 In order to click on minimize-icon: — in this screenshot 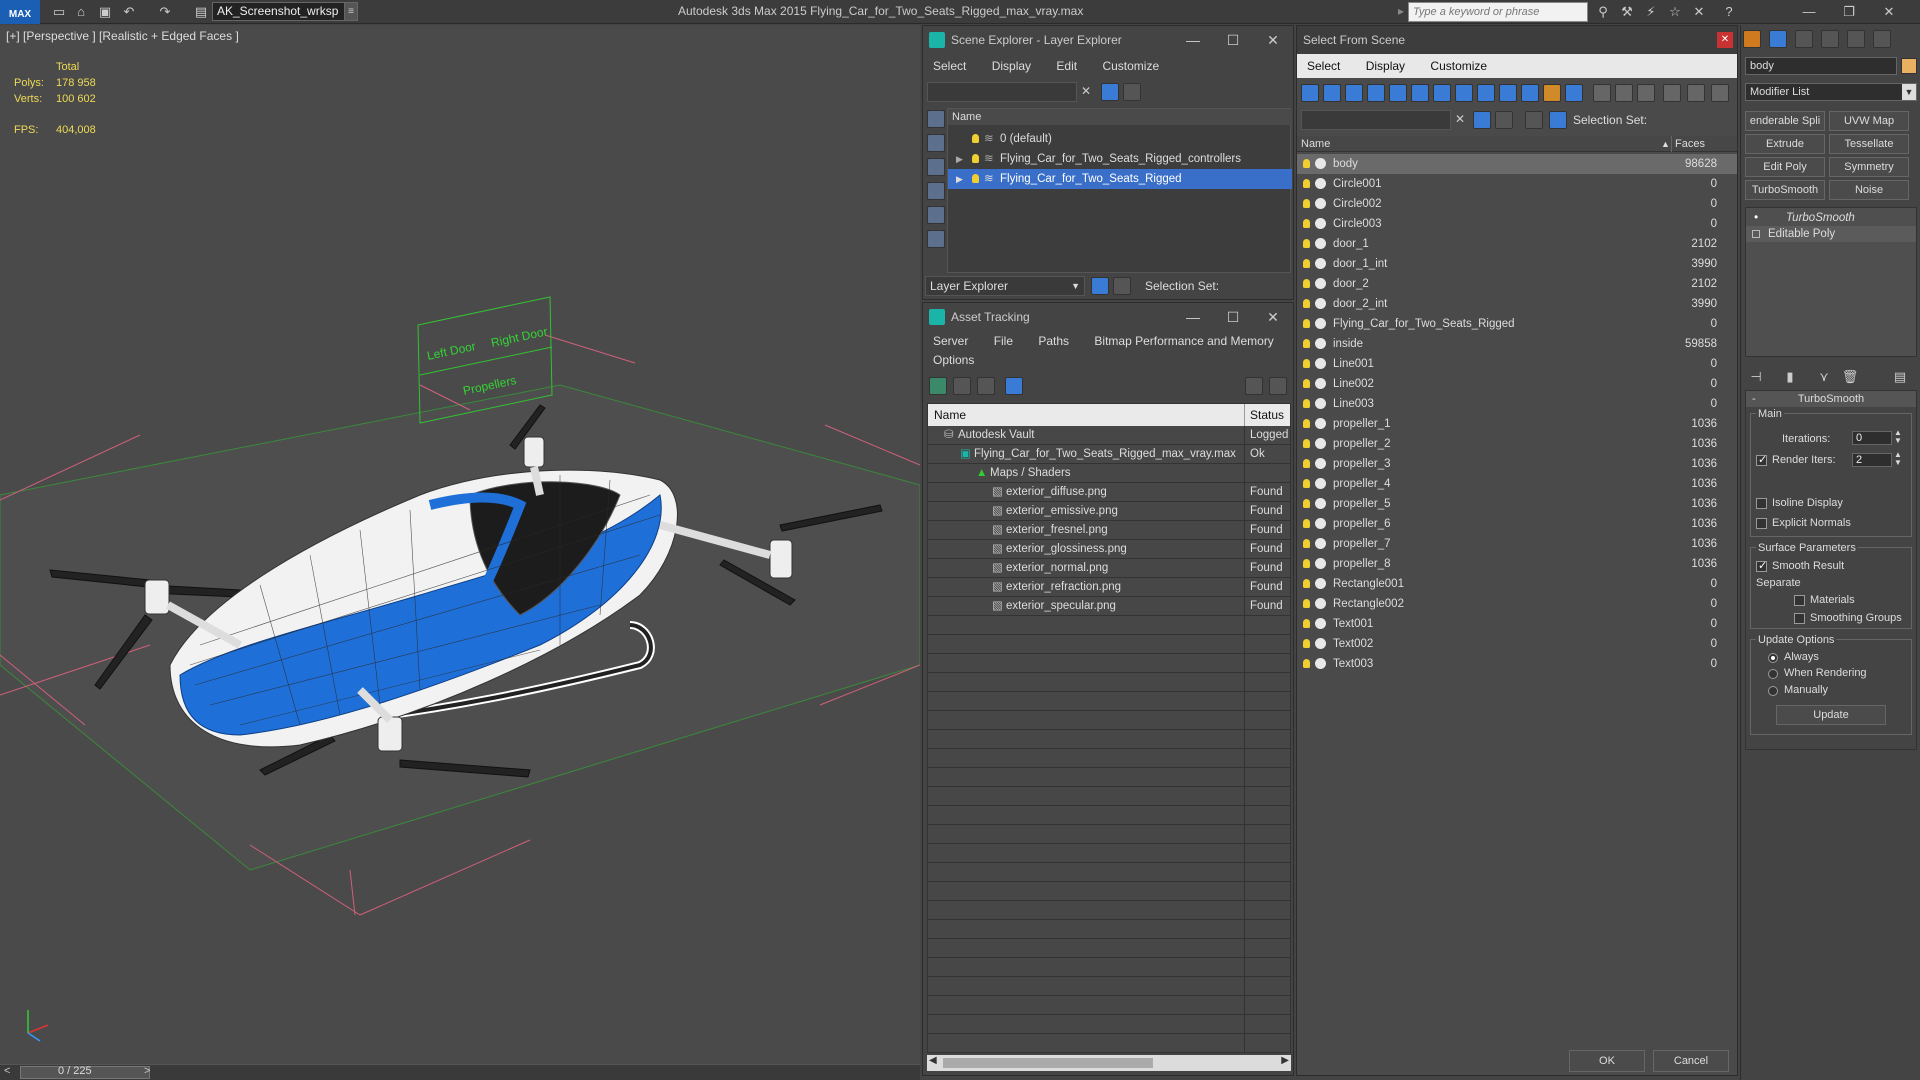, I will do `click(1193, 317)`.